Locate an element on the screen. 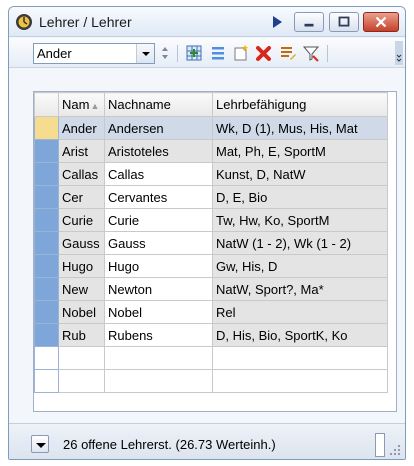 Image resolution: width=414 pixels, height=466 pixels. table-row: New Newton NatW, Sport?, Ma* is located at coordinates (211, 289).